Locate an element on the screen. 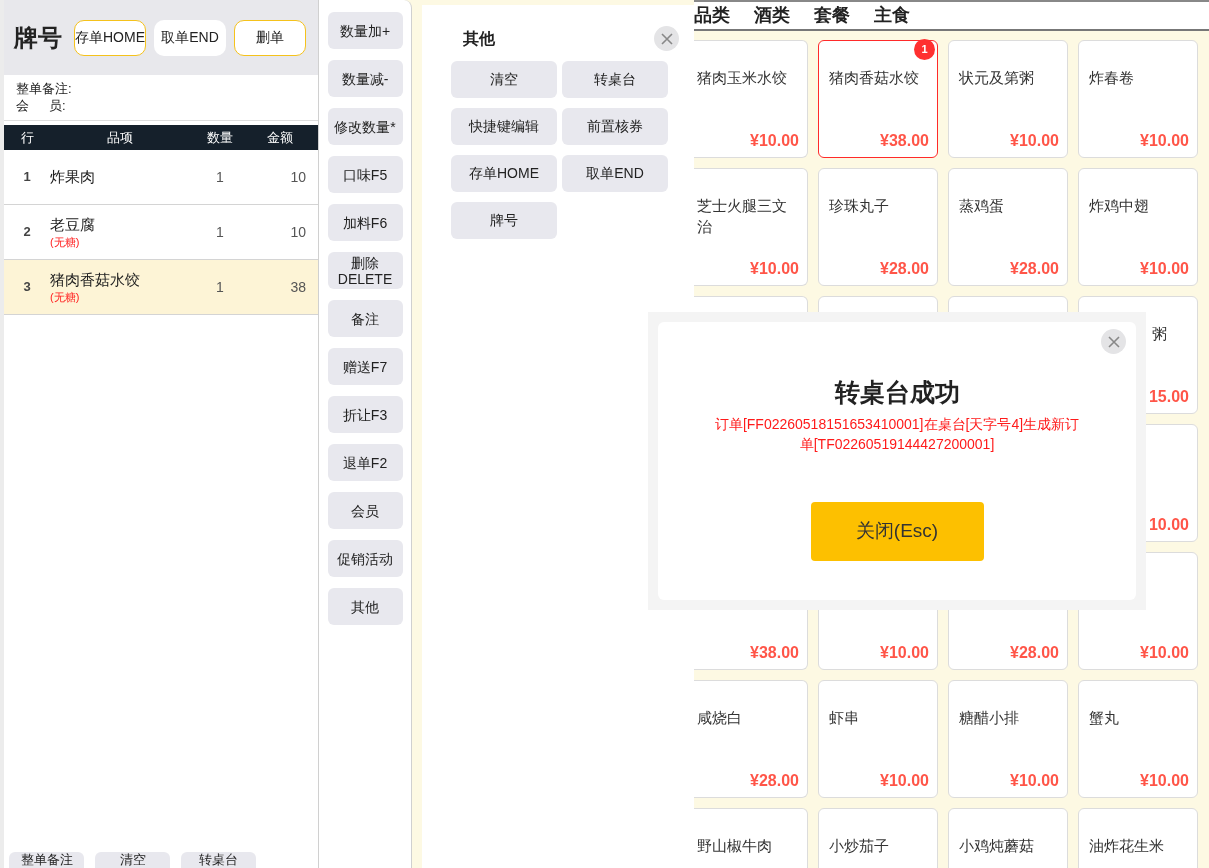  item-name: 猪肉香菇水饺 is located at coordinates (95, 280).